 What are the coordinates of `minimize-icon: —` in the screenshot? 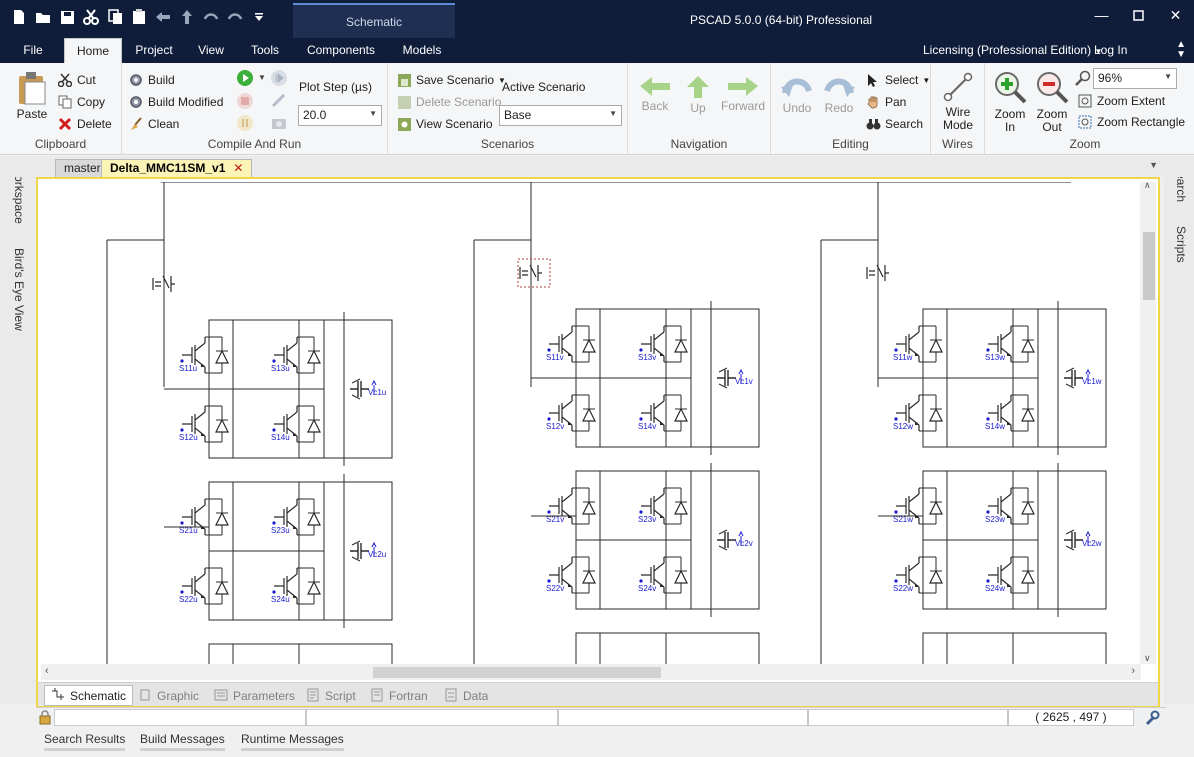 It's located at (1101, 15).